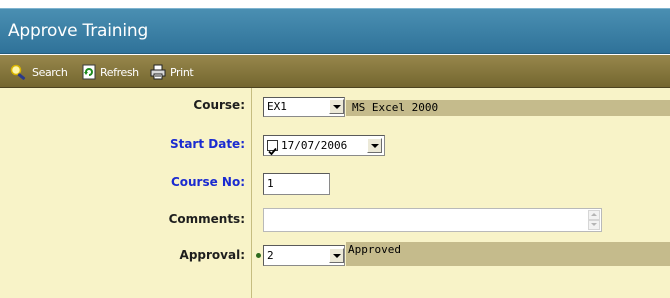  Describe the element at coordinates (50, 72) in the screenshot. I see `search-label: Search` at that location.